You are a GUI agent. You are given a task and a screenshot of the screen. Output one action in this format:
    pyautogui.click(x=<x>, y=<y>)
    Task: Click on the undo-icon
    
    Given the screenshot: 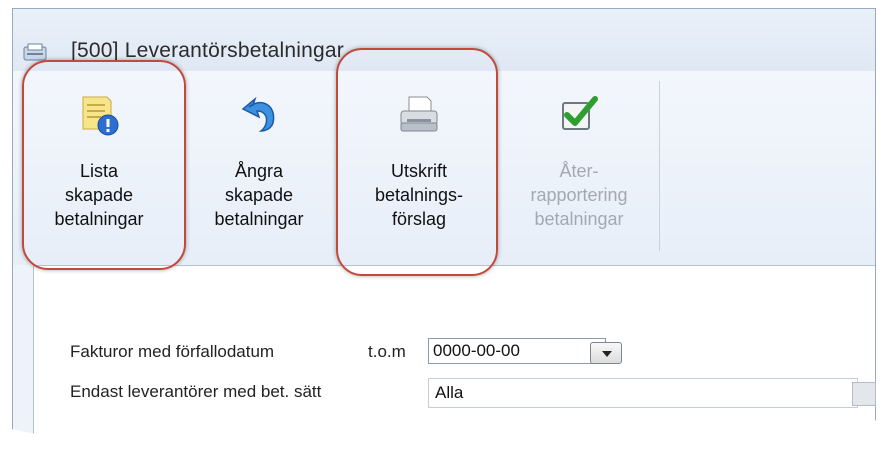 What is the action you would take?
    pyautogui.click(x=259, y=115)
    